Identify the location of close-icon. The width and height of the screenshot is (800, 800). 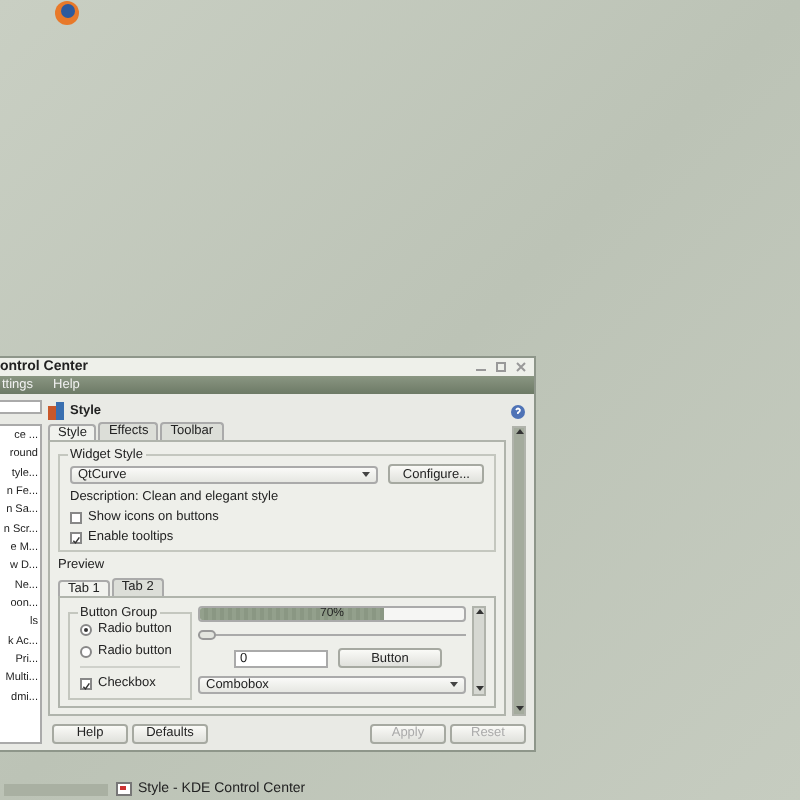
(521, 367).